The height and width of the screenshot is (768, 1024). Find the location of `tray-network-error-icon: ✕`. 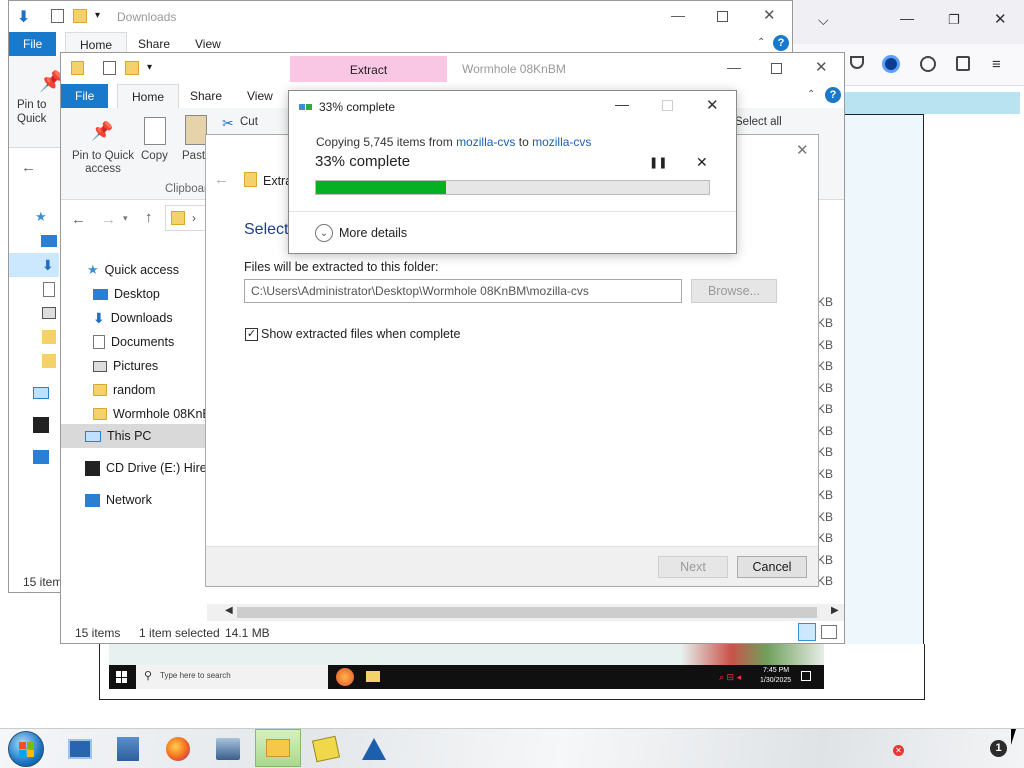

tray-network-error-icon: ✕ is located at coordinates (898, 750).